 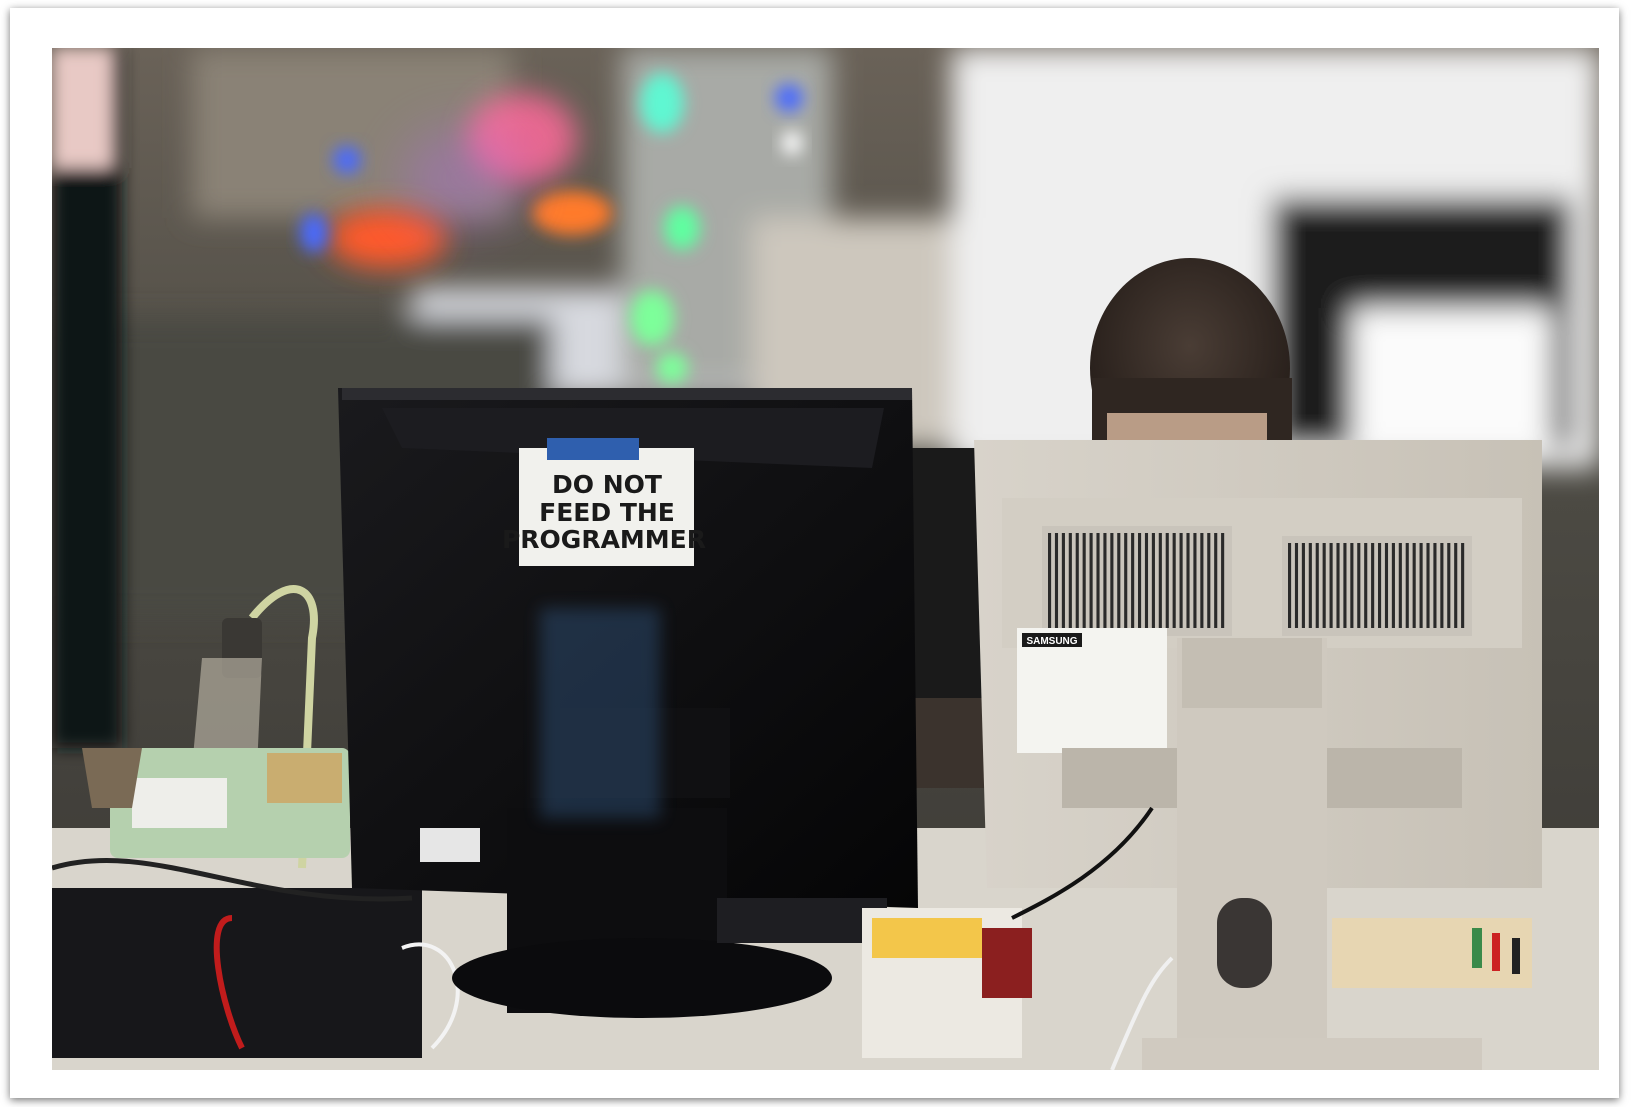 What do you see at coordinates (607, 484) in the screenshot?
I see `sticky-note-line-1: DO NOT` at bounding box center [607, 484].